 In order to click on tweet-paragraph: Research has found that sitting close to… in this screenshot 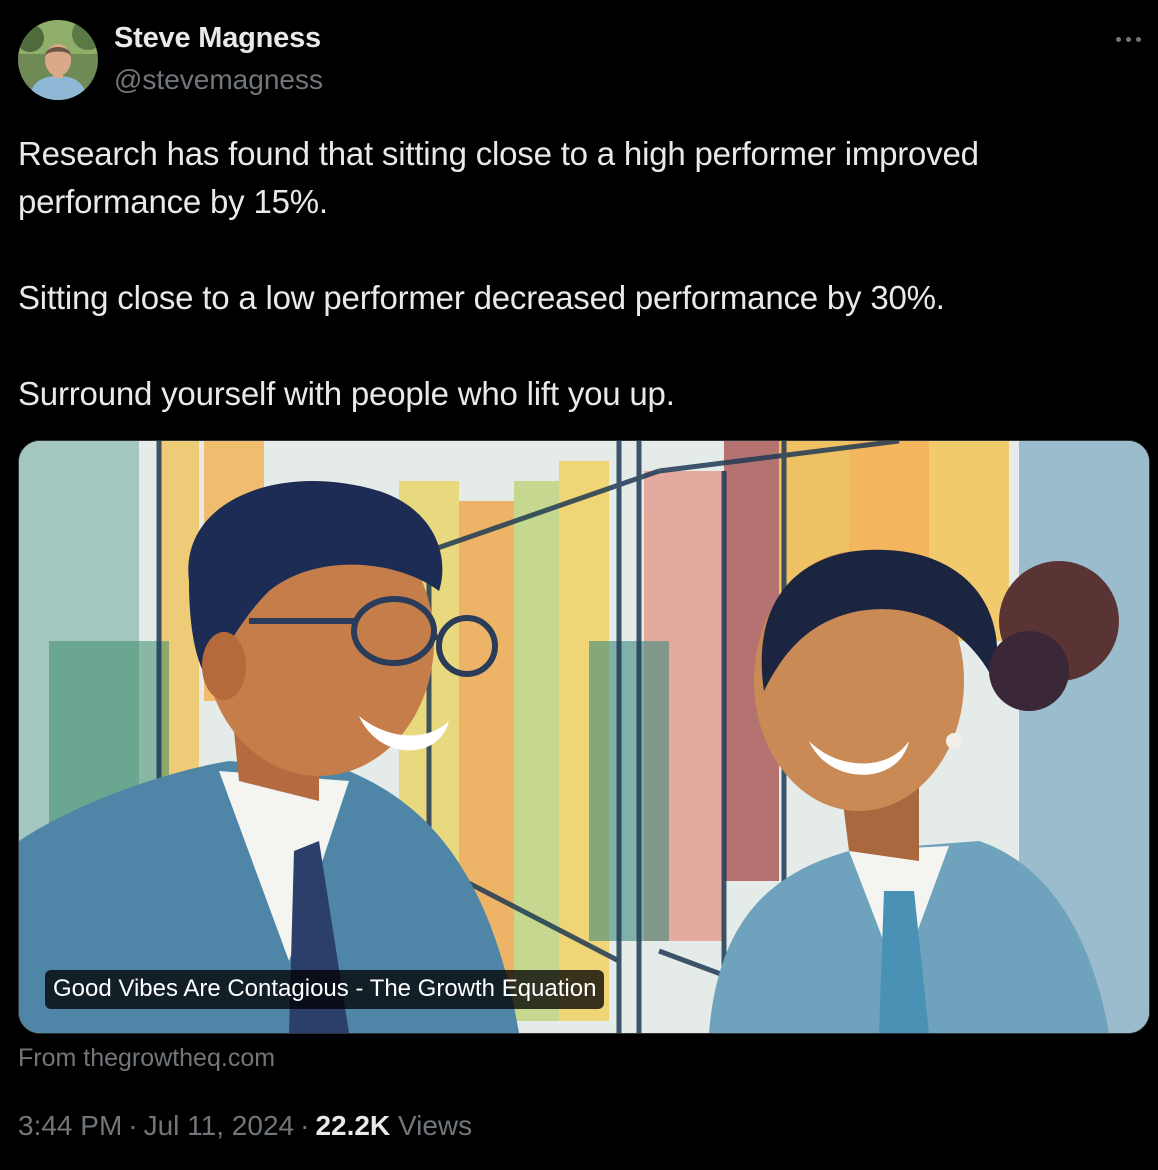, I will do `click(498, 177)`.